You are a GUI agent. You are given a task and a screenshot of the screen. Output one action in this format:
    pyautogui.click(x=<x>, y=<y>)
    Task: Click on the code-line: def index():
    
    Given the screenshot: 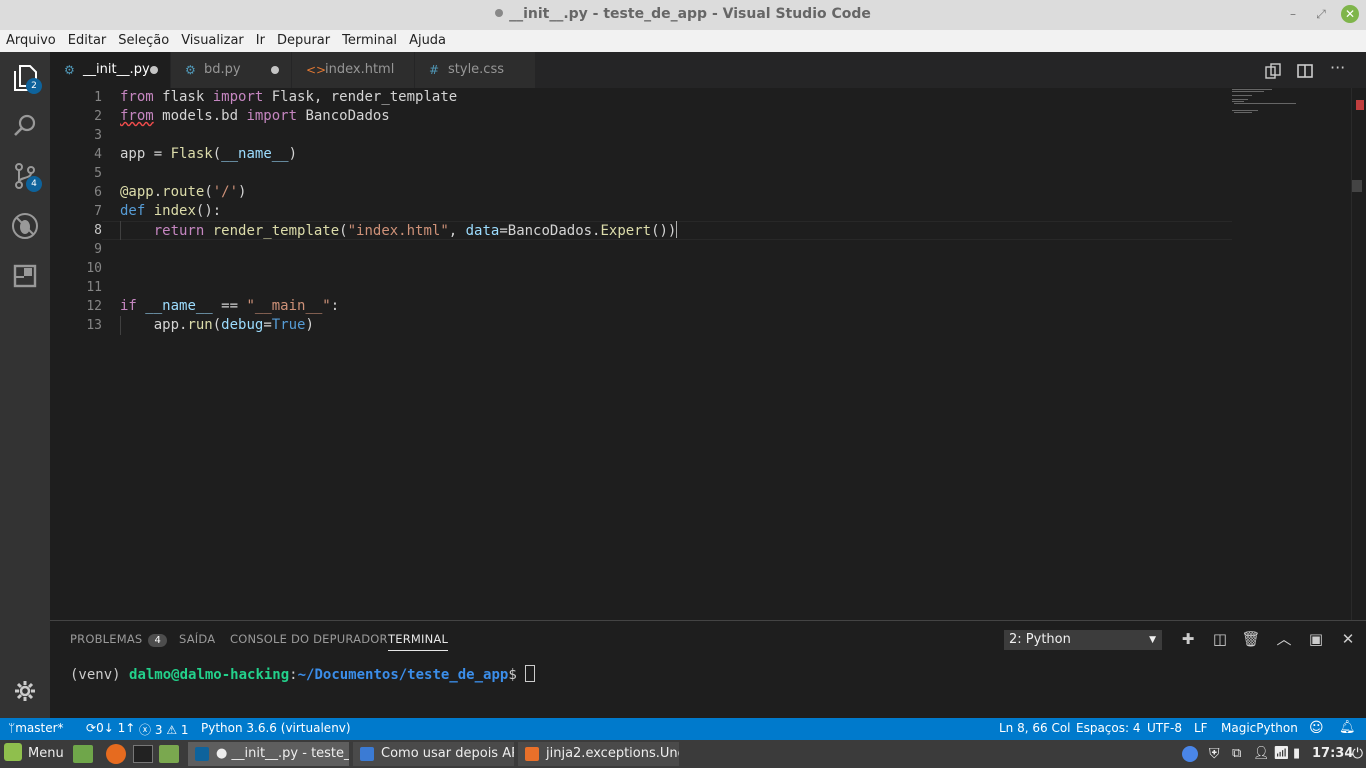 What is the action you would take?
    pyautogui.click(x=675, y=211)
    